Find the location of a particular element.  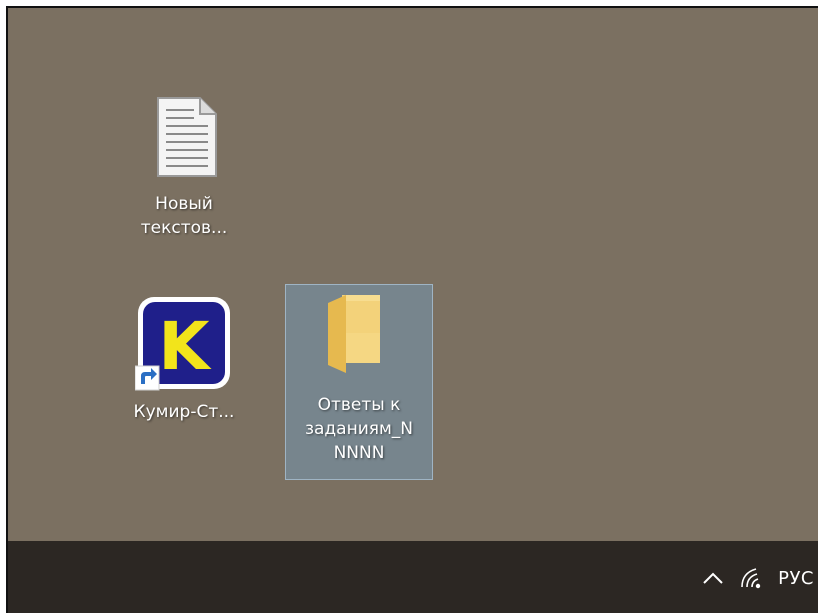

language-indicator: РУС is located at coordinates (796, 578).